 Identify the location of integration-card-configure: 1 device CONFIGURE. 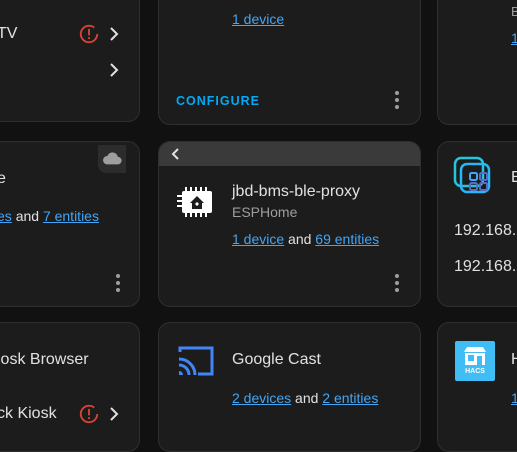
(289, 62).